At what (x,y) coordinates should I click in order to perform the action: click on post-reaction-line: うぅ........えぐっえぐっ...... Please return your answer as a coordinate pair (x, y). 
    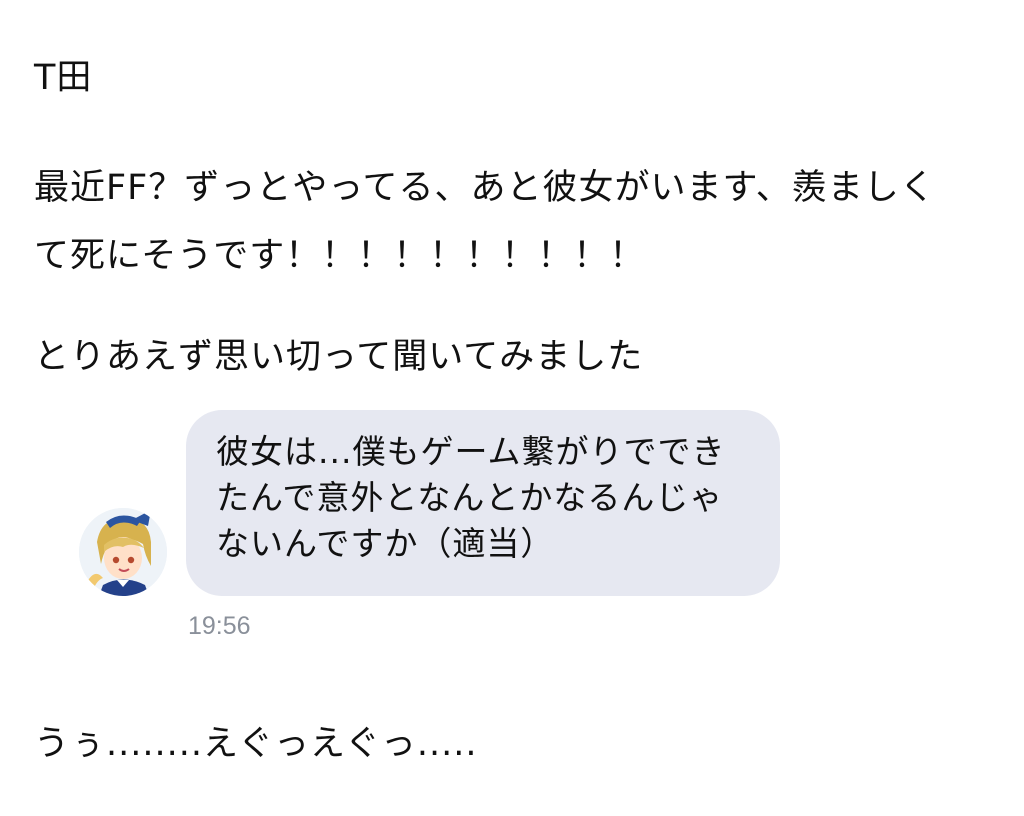
    Looking at the image, I should click on (256, 744).